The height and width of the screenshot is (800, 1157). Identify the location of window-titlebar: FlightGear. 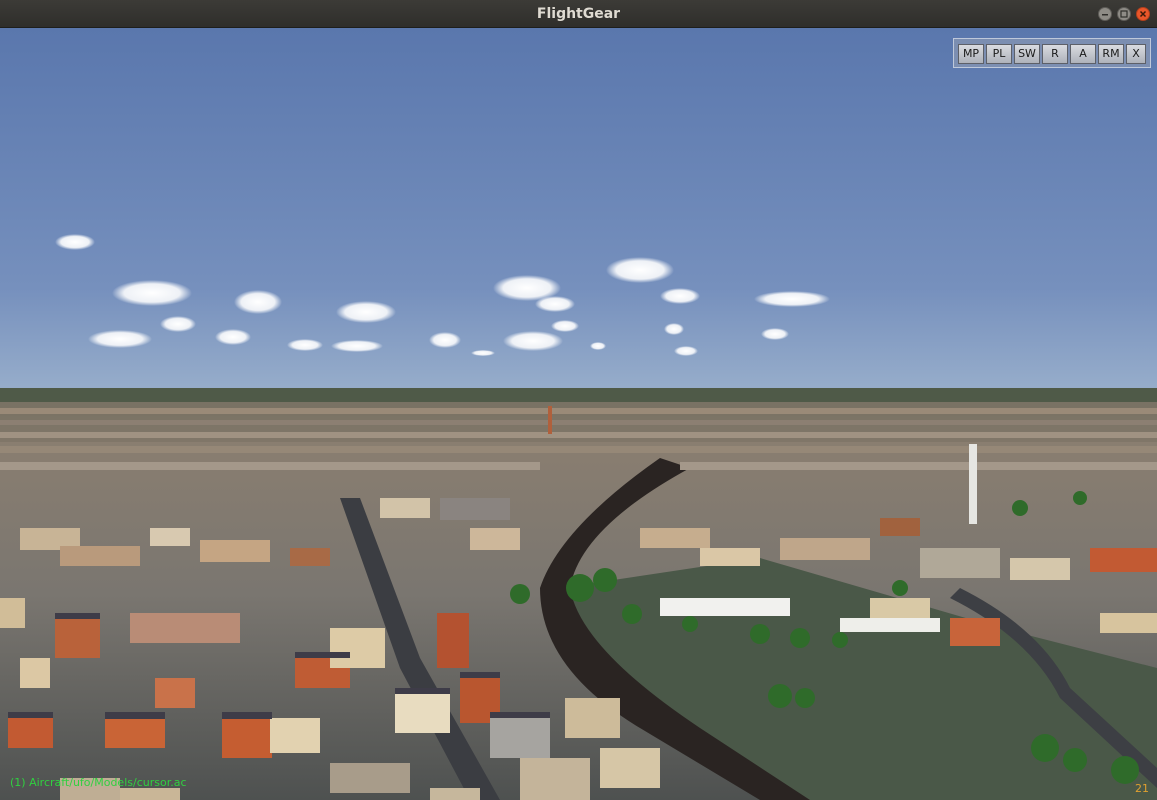
(578, 14).